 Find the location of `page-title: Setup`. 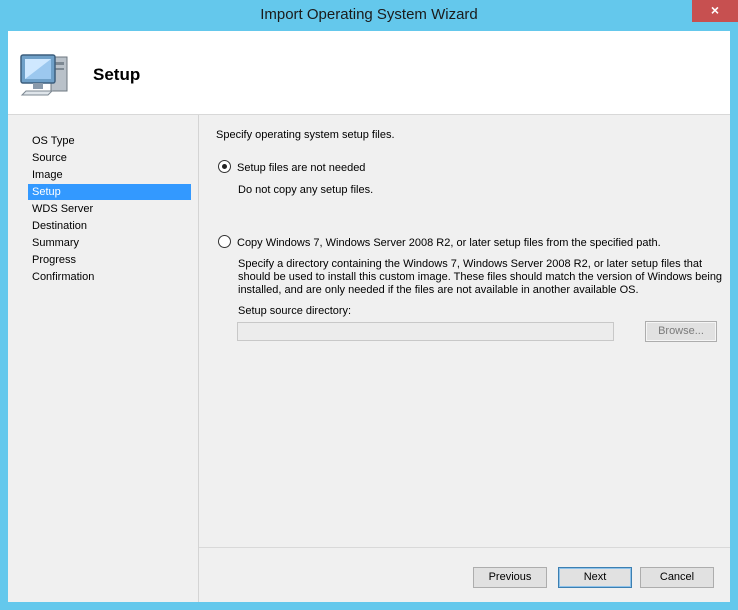

page-title: Setup is located at coordinates (117, 74).